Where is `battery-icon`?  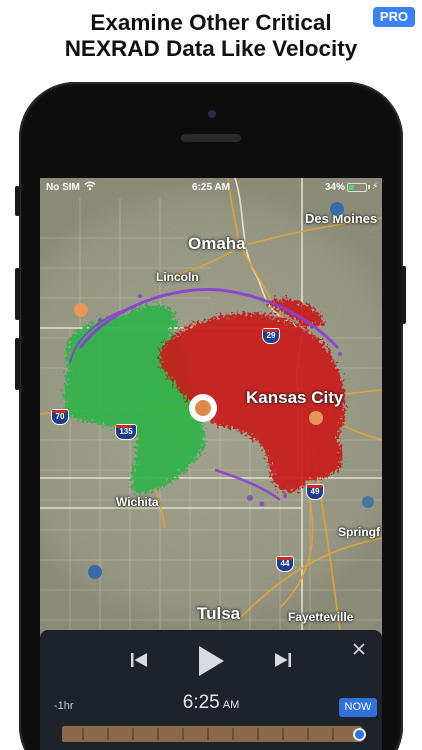 battery-icon is located at coordinates (357, 187).